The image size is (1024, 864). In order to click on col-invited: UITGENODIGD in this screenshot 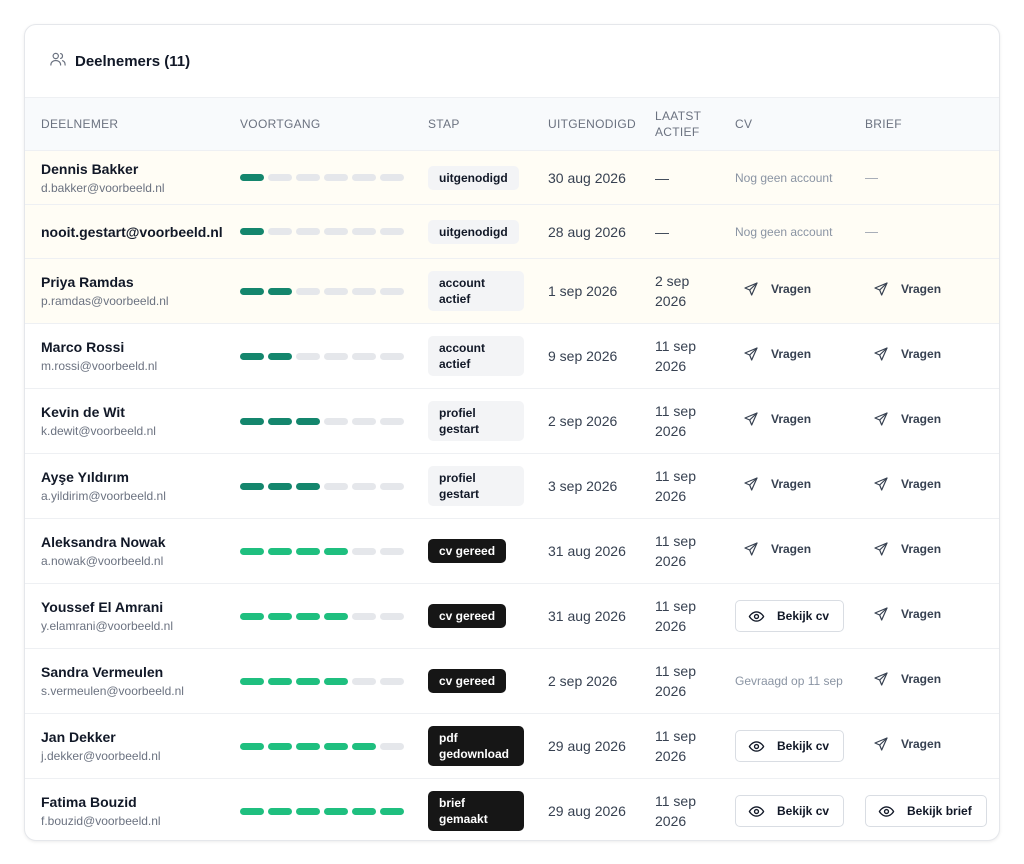, I will do `click(601, 124)`.